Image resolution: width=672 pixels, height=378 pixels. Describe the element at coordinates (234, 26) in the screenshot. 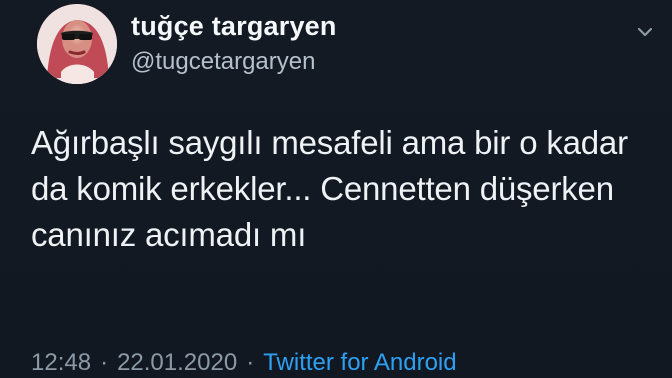

I see `author-display-name: tuğçe targaryen` at that location.